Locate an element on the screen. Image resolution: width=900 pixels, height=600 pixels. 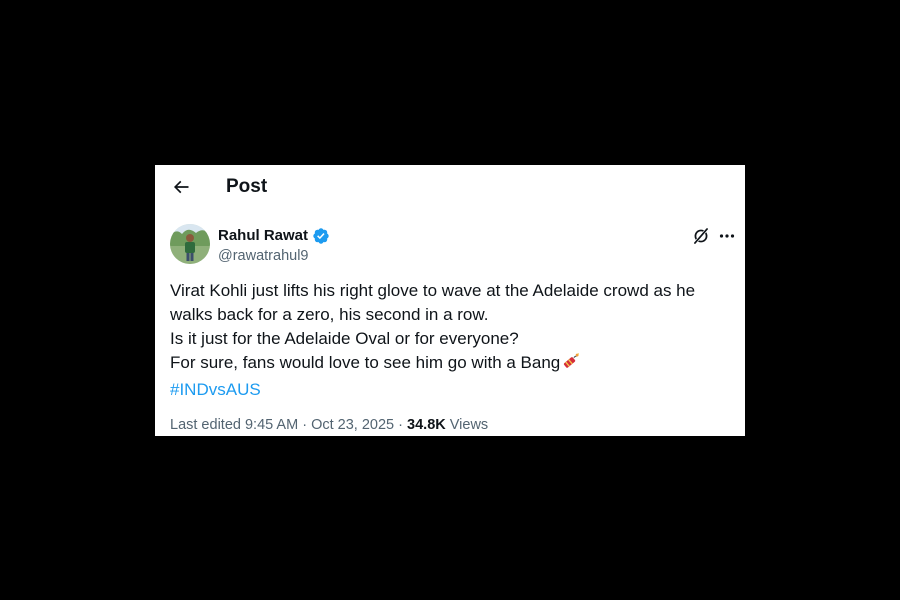
grok-button is located at coordinates (701, 236).